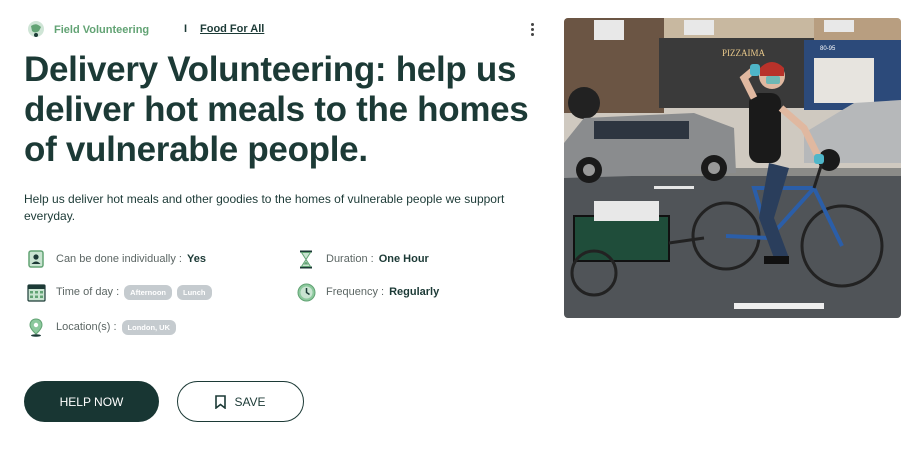 The image size is (918, 452). I want to click on attribute-label: Can be done individually :, so click(119, 259).